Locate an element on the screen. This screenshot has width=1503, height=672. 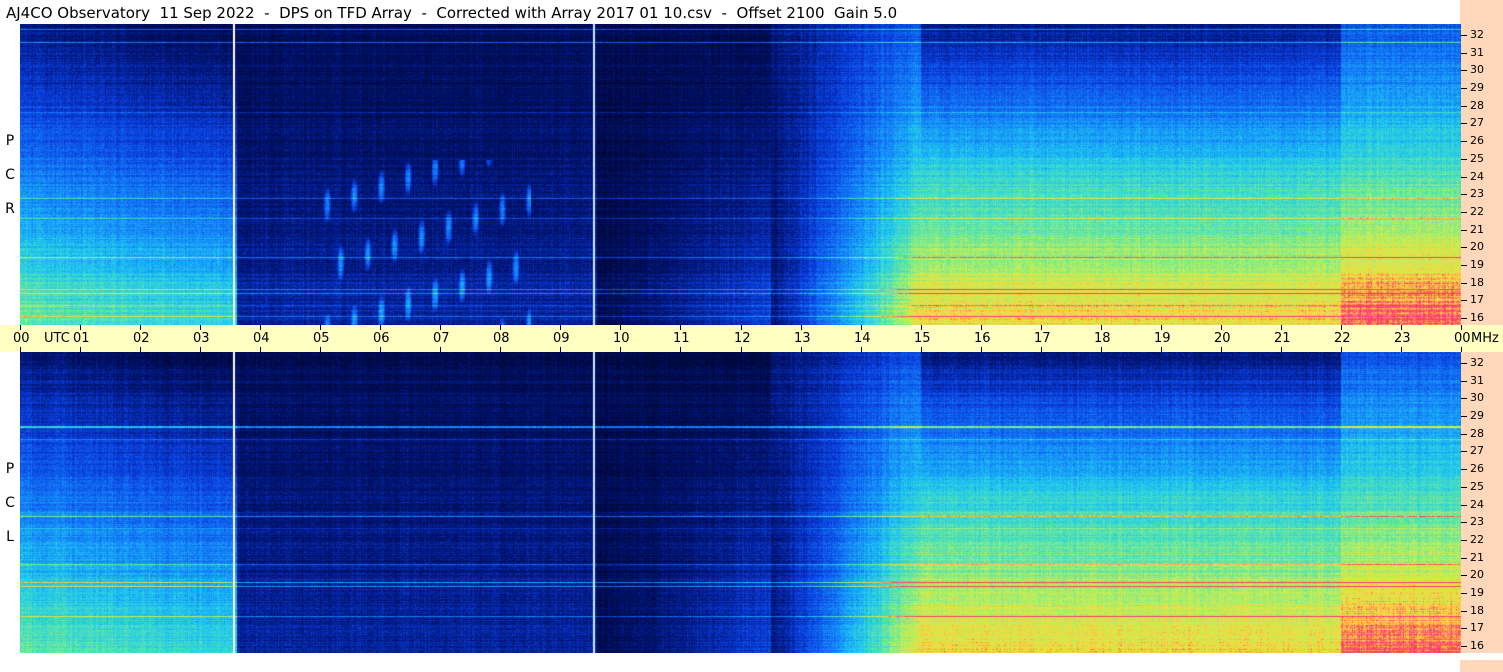
x-tick-label: 07 is located at coordinates (441, 338).